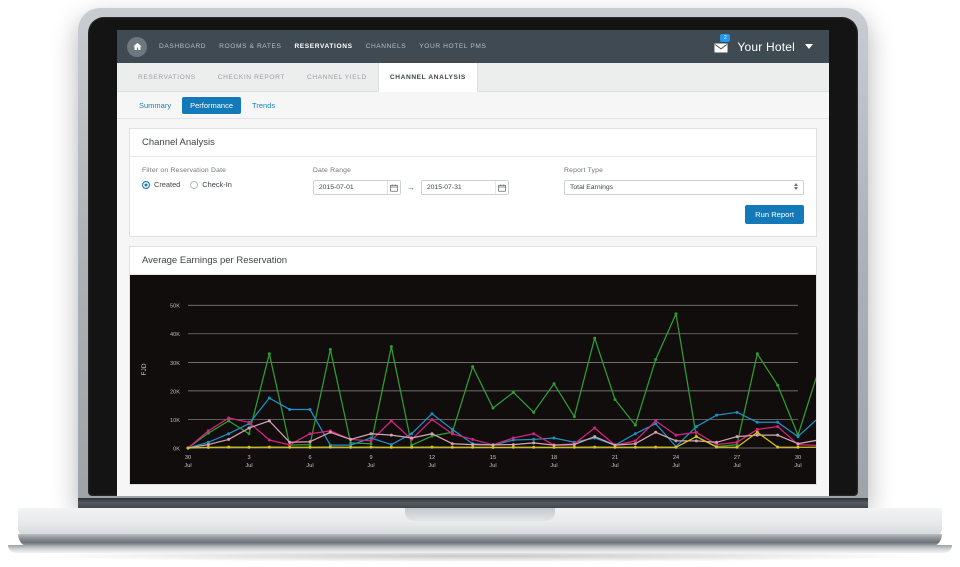  Describe the element at coordinates (175, 392) in the screenshot. I see `svg-text: 20K` at that location.